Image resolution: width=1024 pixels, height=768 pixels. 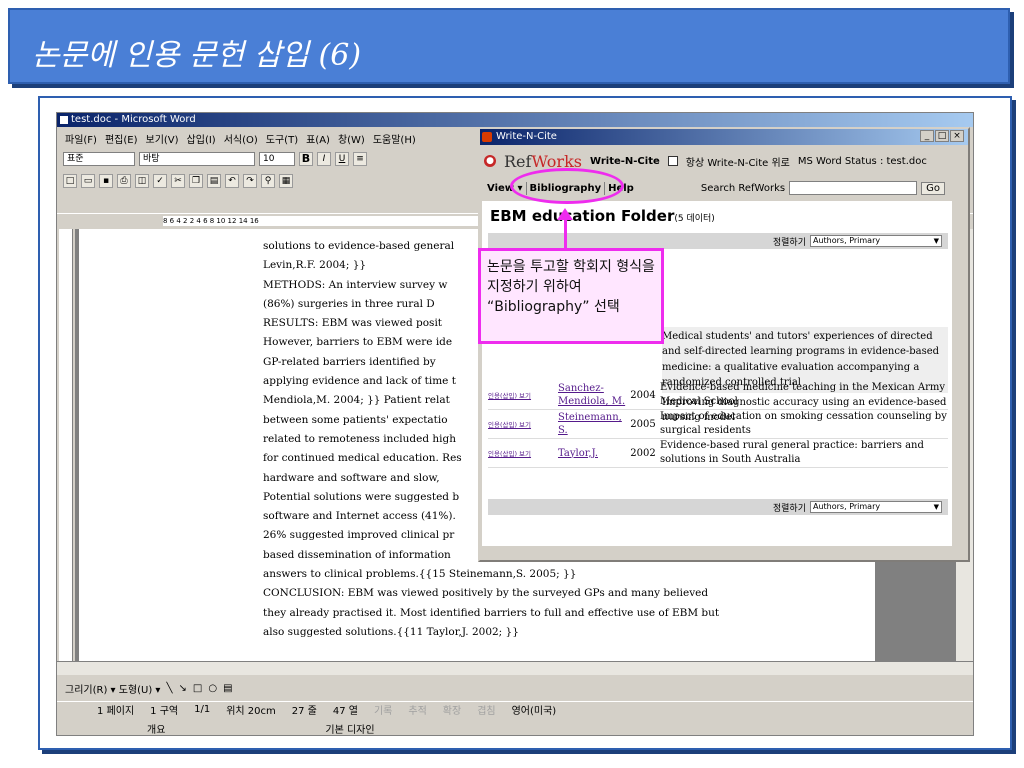 I want to click on wnc-titlebar: Write-N-Cite _ □ ×, so click(x=724, y=137).